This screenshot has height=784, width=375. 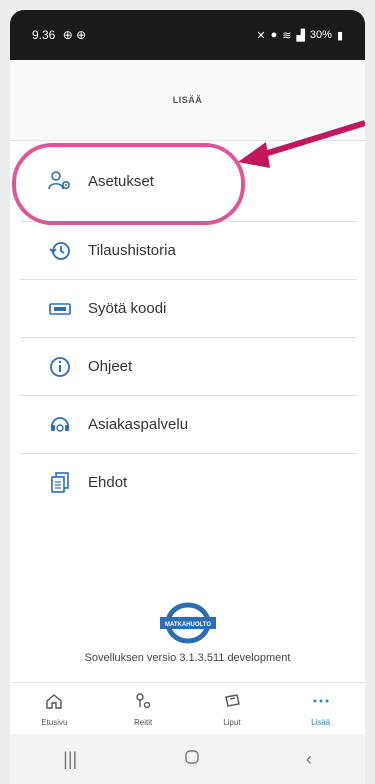 I want to click on documents-icon, so click(x=60, y=483).